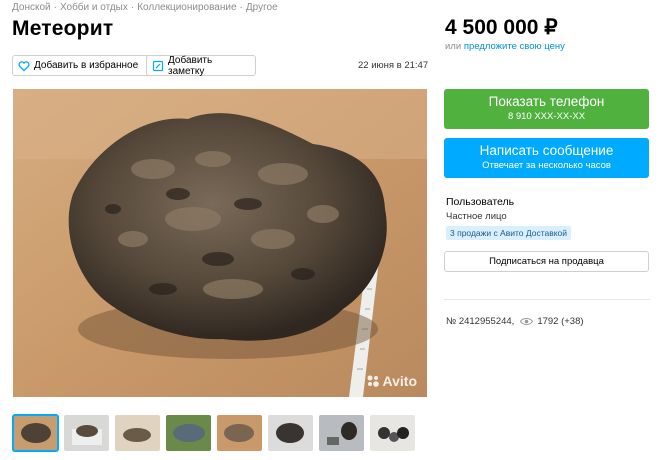  What do you see at coordinates (546, 165) in the screenshot?
I see `response-time: Отвечает за несколько часов` at bounding box center [546, 165].